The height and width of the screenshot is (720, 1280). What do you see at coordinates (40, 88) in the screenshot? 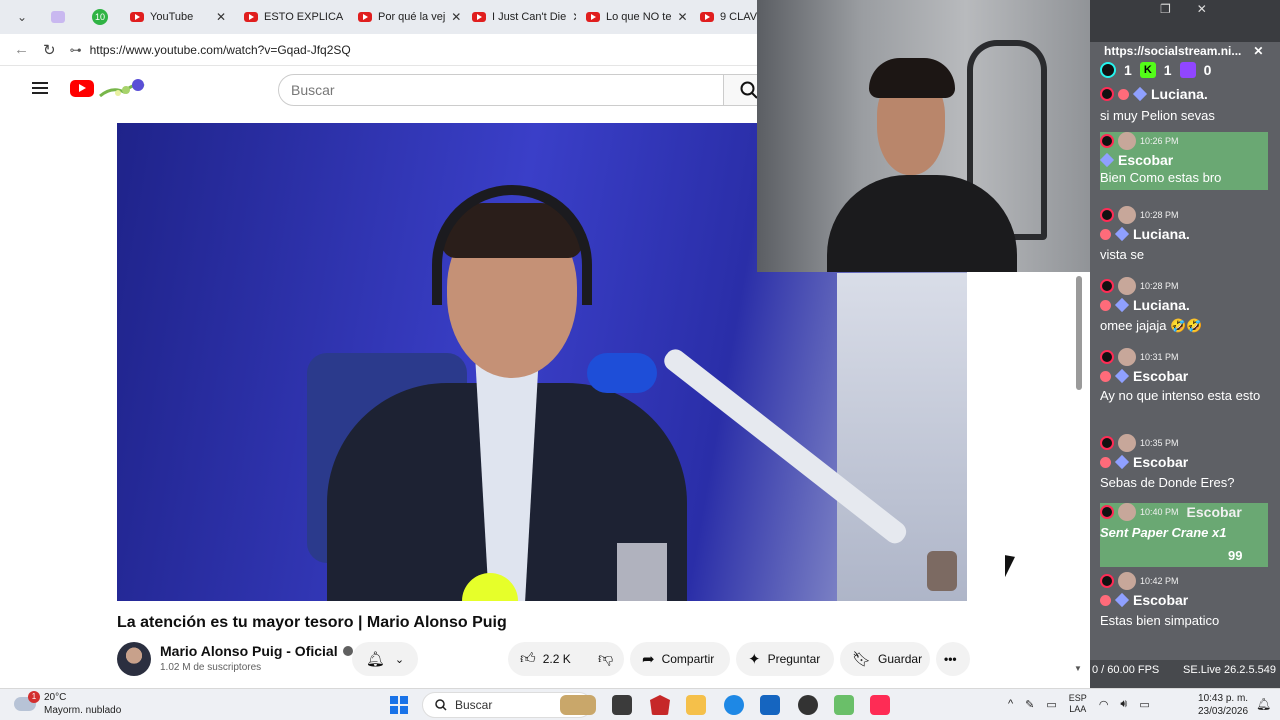
I see `menu-icon` at bounding box center [40, 88].